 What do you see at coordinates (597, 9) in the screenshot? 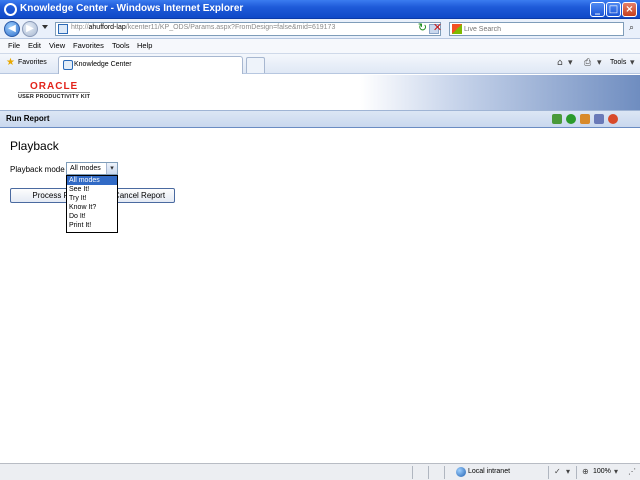
I see `minimize-button: _` at bounding box center [597, 9].